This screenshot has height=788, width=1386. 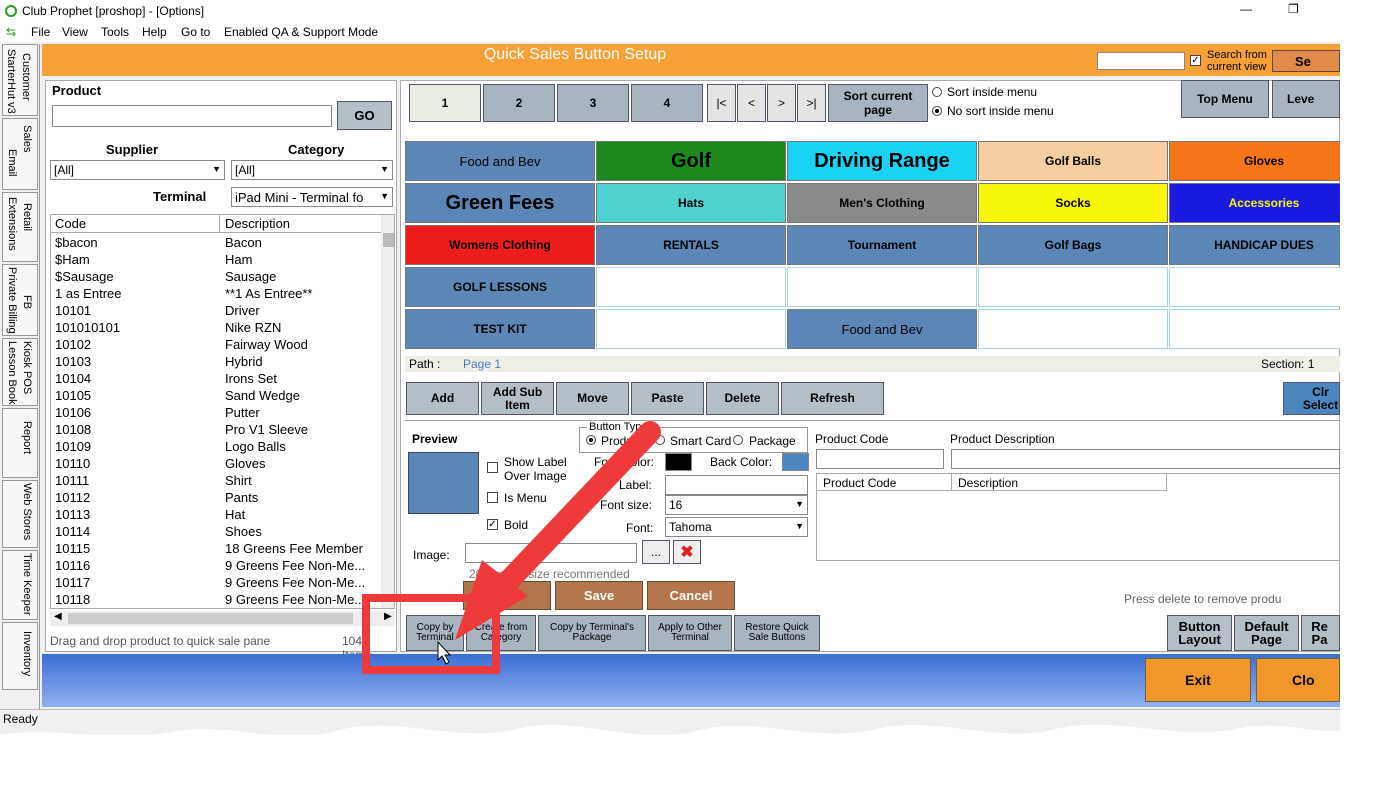 What do you see at coordinates (75, 32) in the screenshot?
I see `menu-view: View` at bounding box center [75, 32].